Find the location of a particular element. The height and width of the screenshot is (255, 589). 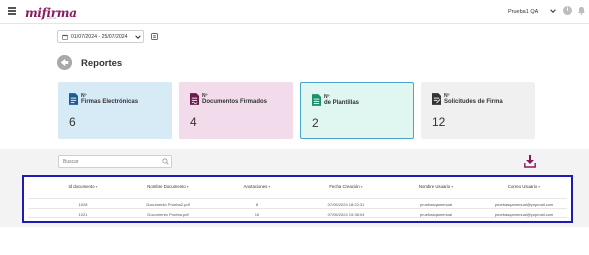

card-solicitudes-de-firma: Nº Solicitudes de Firma 12 is located at coordinates (478, 110).